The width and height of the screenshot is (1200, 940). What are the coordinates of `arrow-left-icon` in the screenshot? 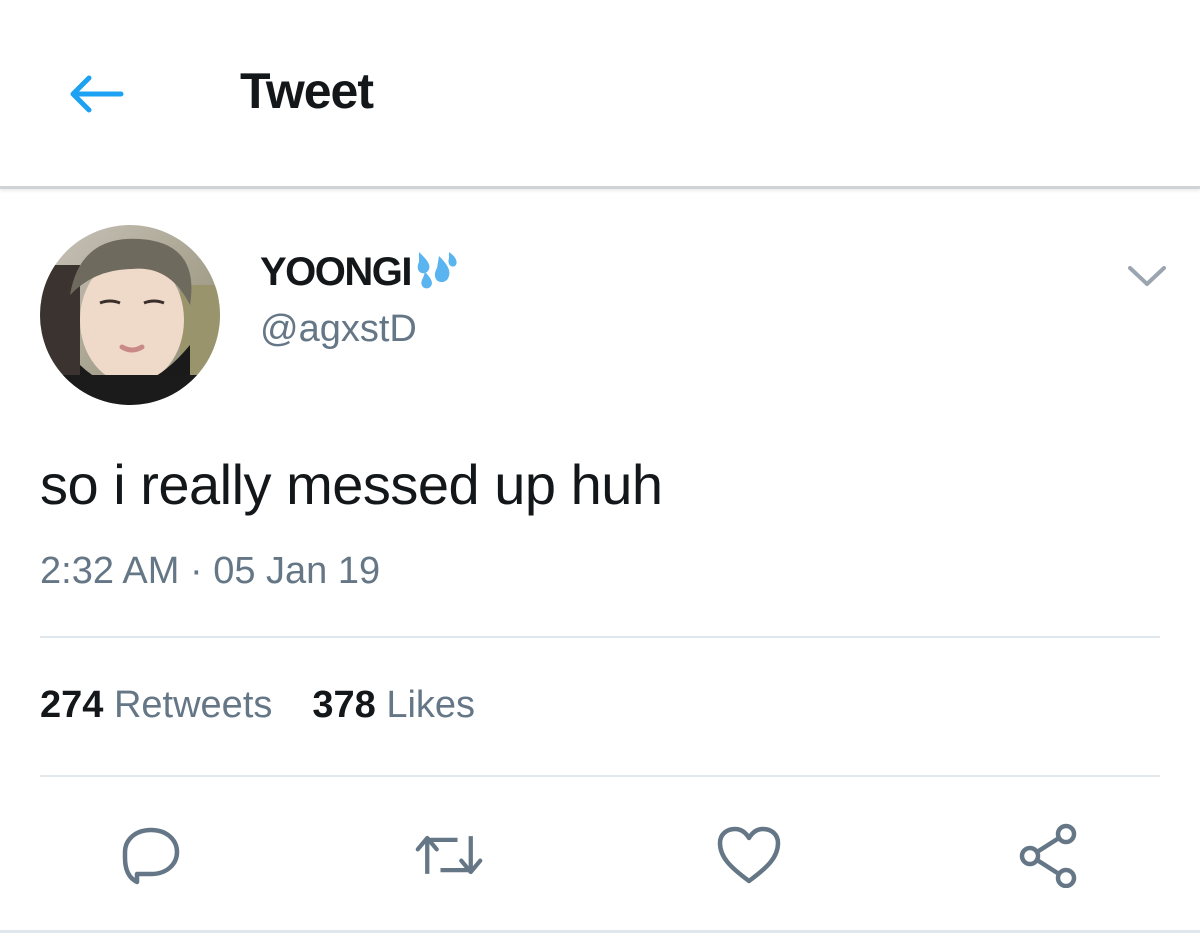 It's located at (97, 94).